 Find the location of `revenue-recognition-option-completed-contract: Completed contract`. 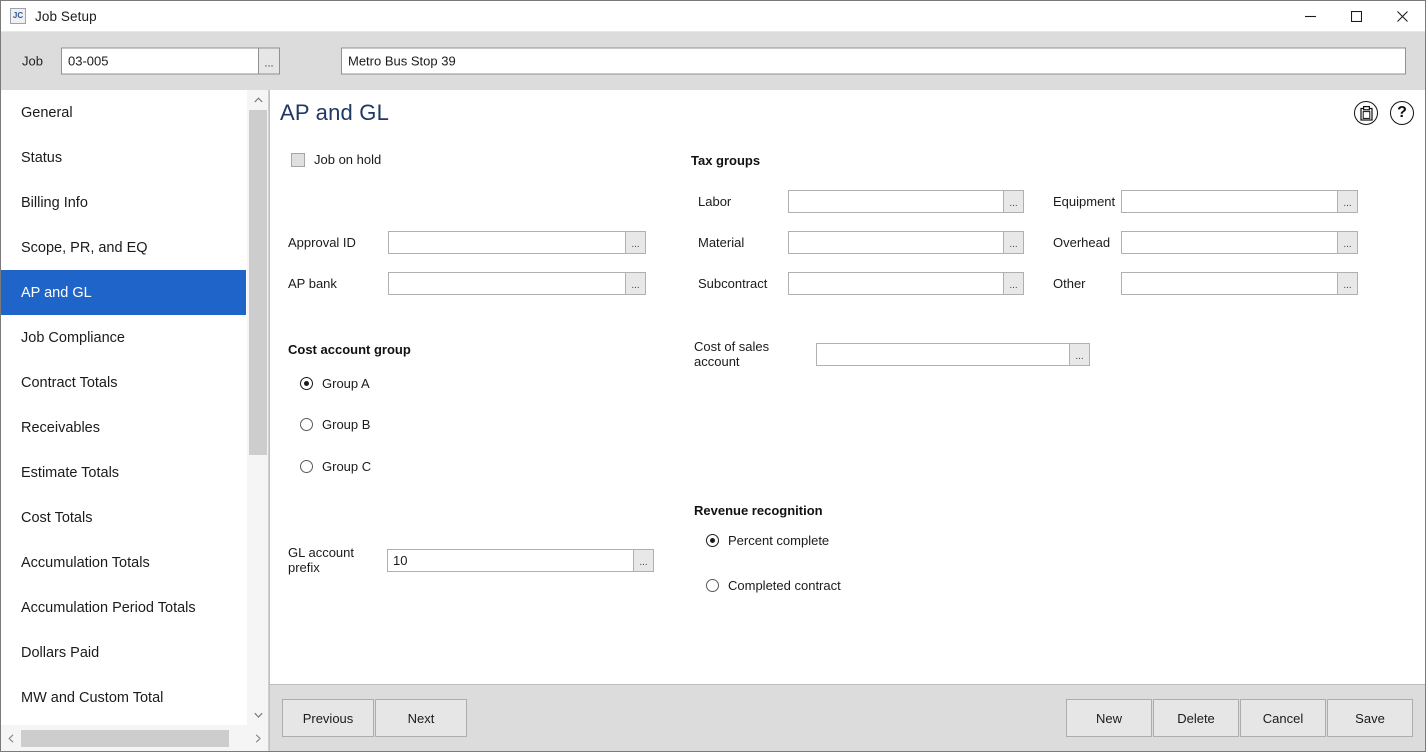

revenue-recognition-option-completed-contract: Completed contract is located at coordinates (773, 585).